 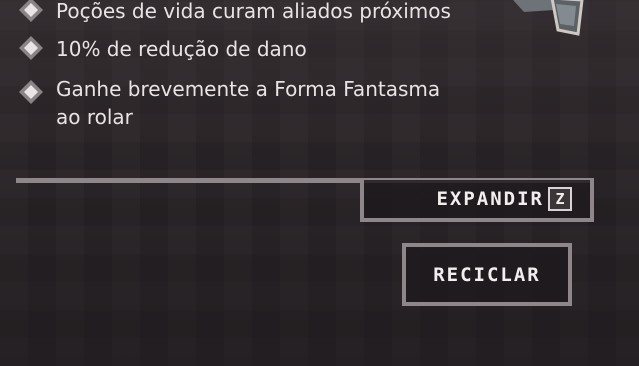 I want to click on keybind-hint: Z, so click(x=560, y=199).